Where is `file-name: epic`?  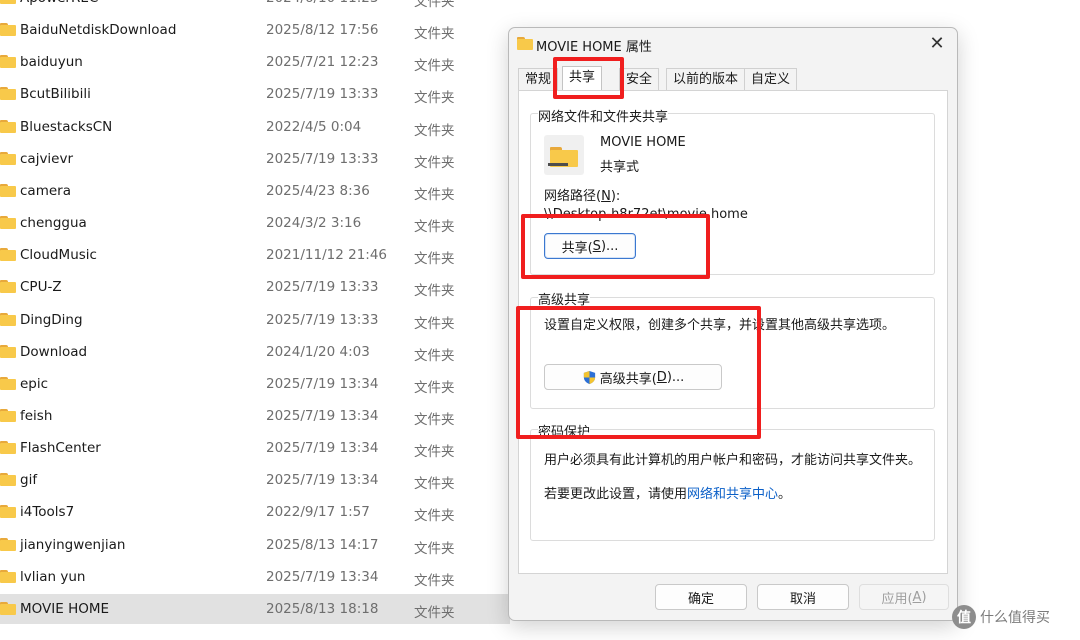 file-name: epic is located at coordinates (34, 383).